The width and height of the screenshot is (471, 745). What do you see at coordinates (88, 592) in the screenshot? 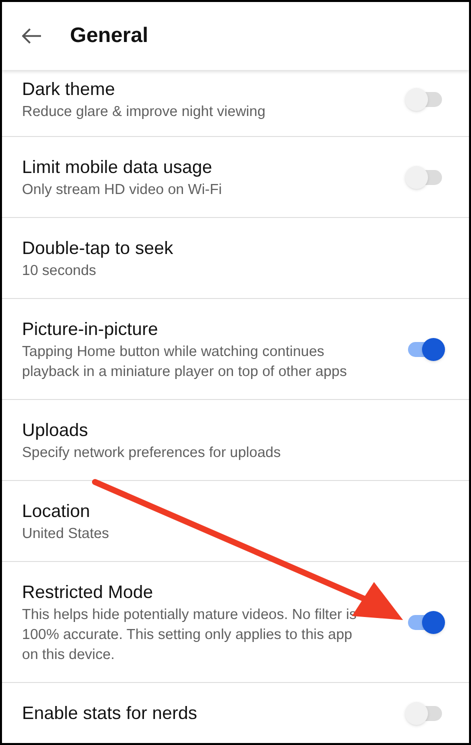
I see `setting-title: Restricted Mode` at bounding box center [88, 592].